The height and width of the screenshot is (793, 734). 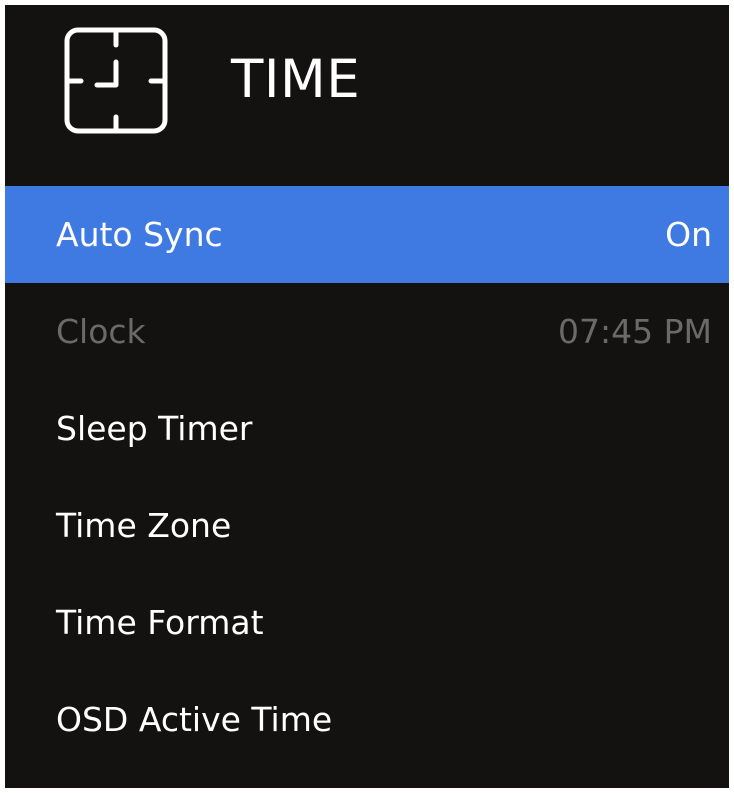 I want to click on menu-item-value: On, so click(x=688, y=234).